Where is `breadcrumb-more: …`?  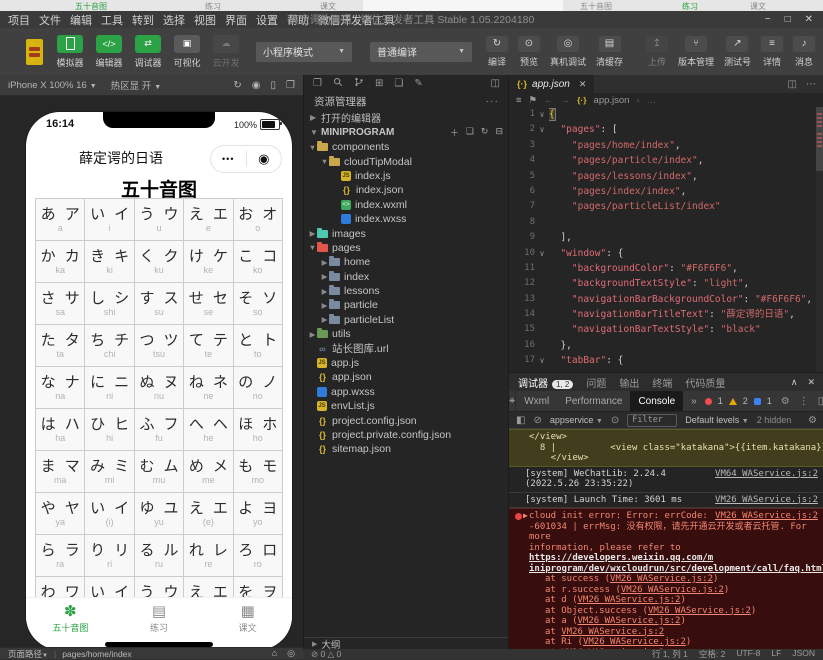
breadcrumb-more: … is located at coordinates (652, 100).